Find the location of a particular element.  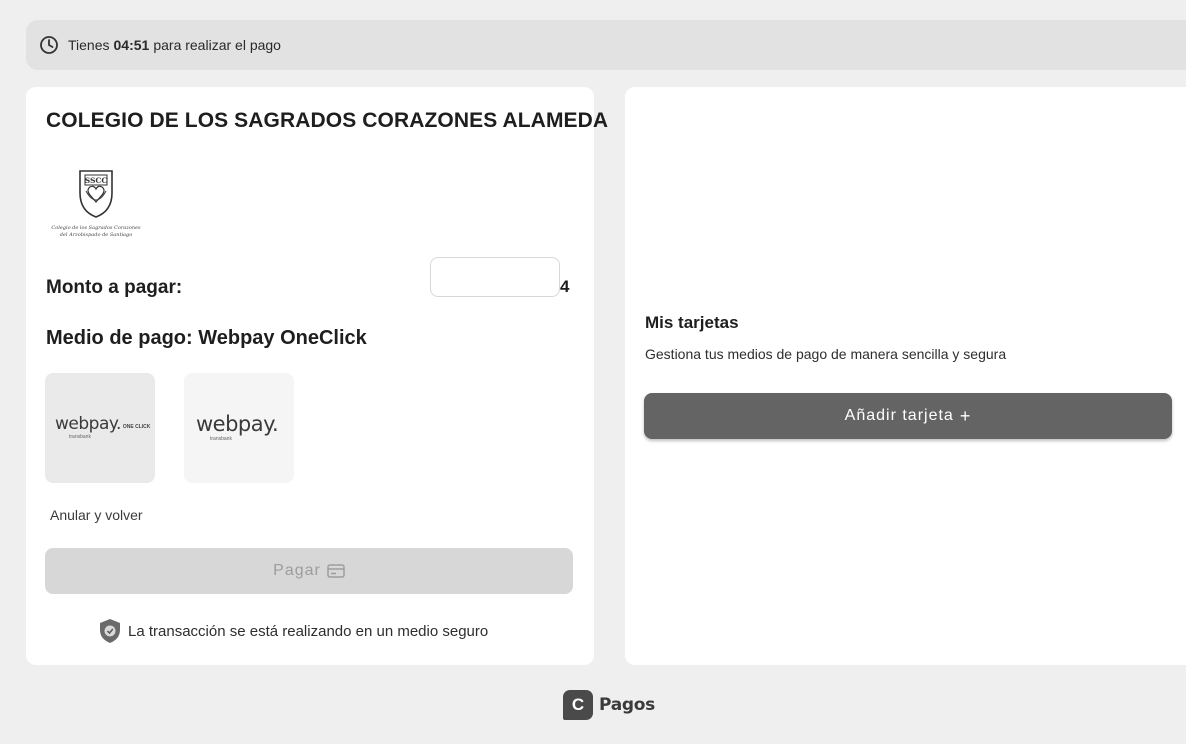

cards-title: Mis tarjetas is located at coordinates (692, 322).